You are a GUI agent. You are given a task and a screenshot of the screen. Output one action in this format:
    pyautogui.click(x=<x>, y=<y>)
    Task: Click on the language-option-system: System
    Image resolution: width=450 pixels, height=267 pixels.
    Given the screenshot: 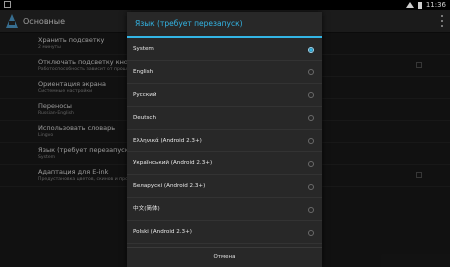 What is the action you would take?
    pyautogui.click(x=224, y=49)
    